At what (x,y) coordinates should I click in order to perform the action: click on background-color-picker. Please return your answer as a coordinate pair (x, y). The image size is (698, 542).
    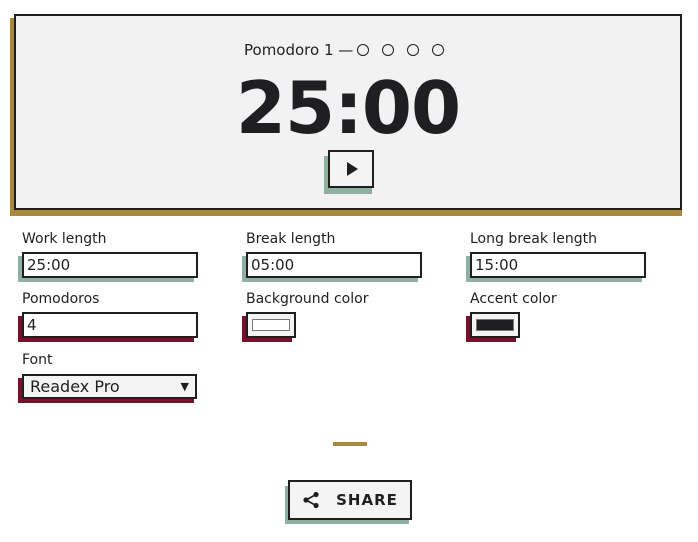
    Looking at the image, I should click on (271, 325).